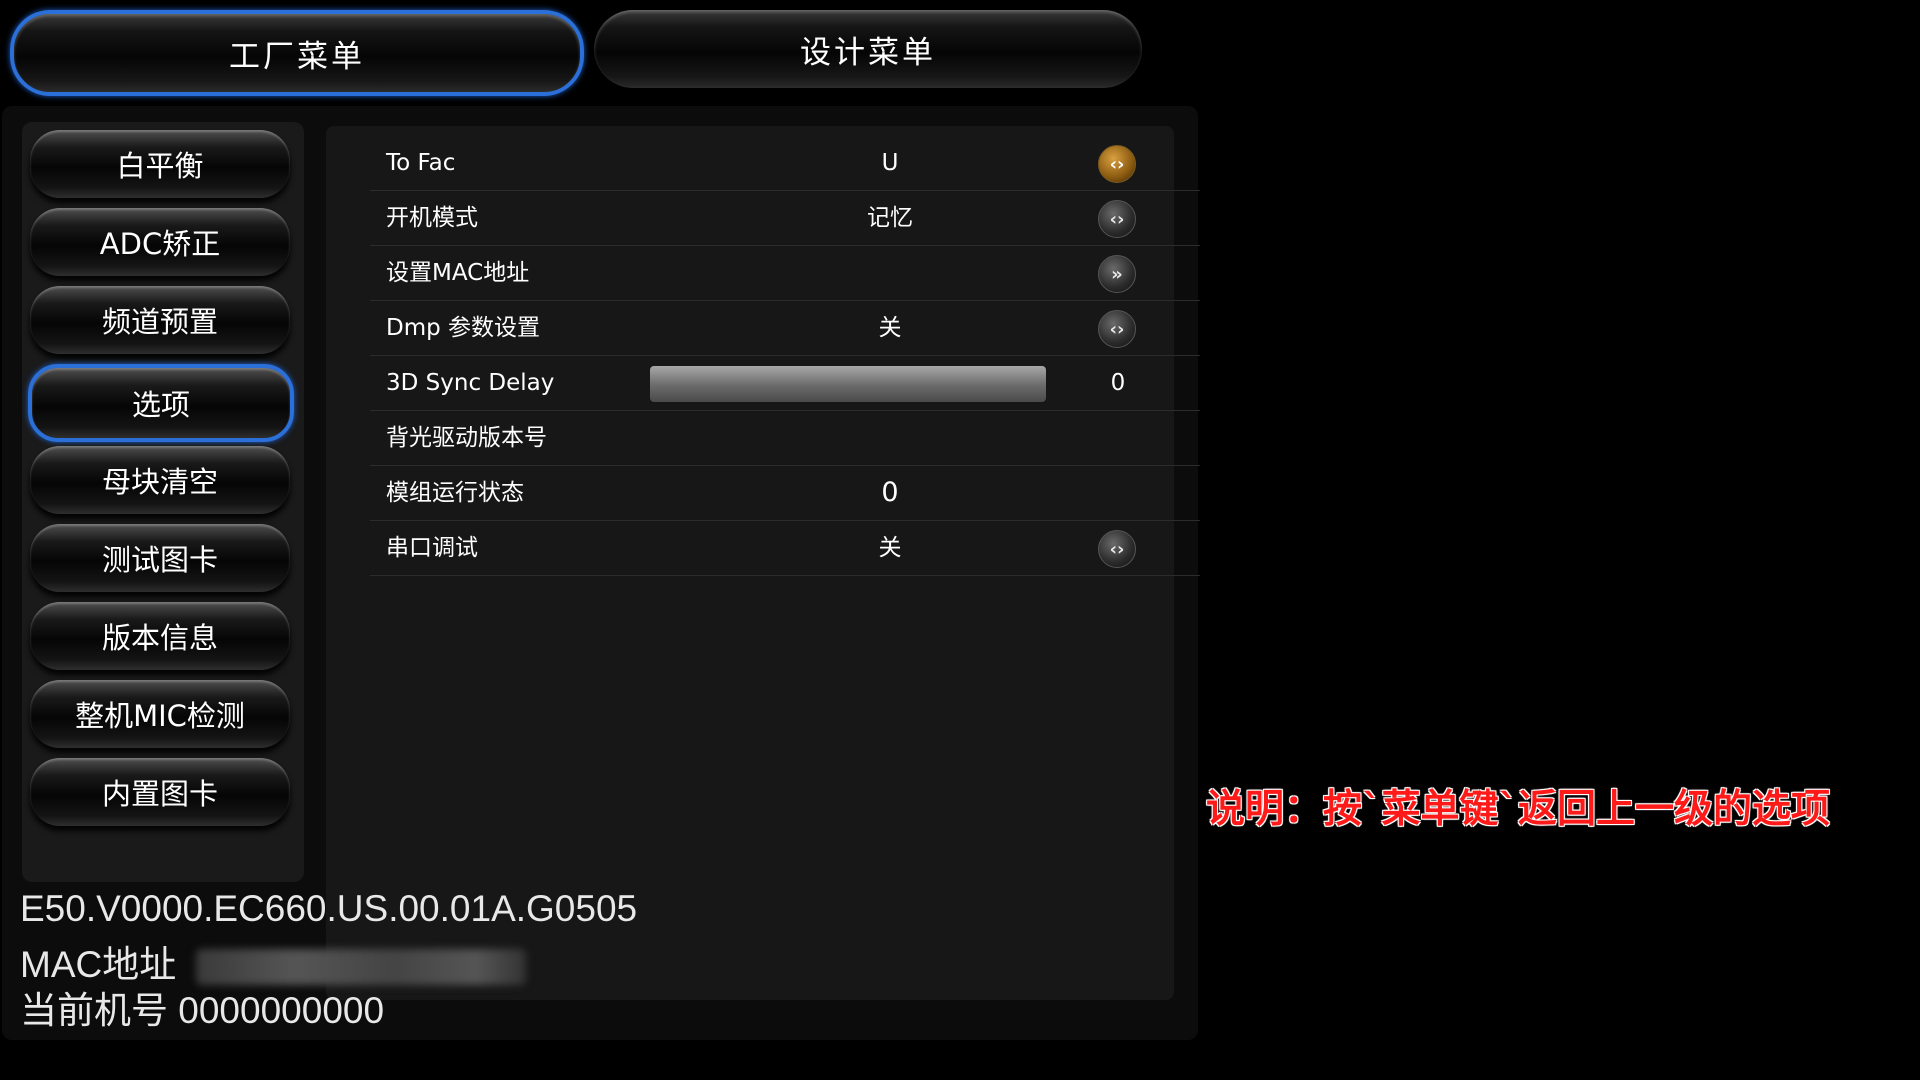 Image resolution: width=1920 pixels, height=1080 pixels. I want to click on menu-item-label: 整机MIC检测, so click(160, 716).